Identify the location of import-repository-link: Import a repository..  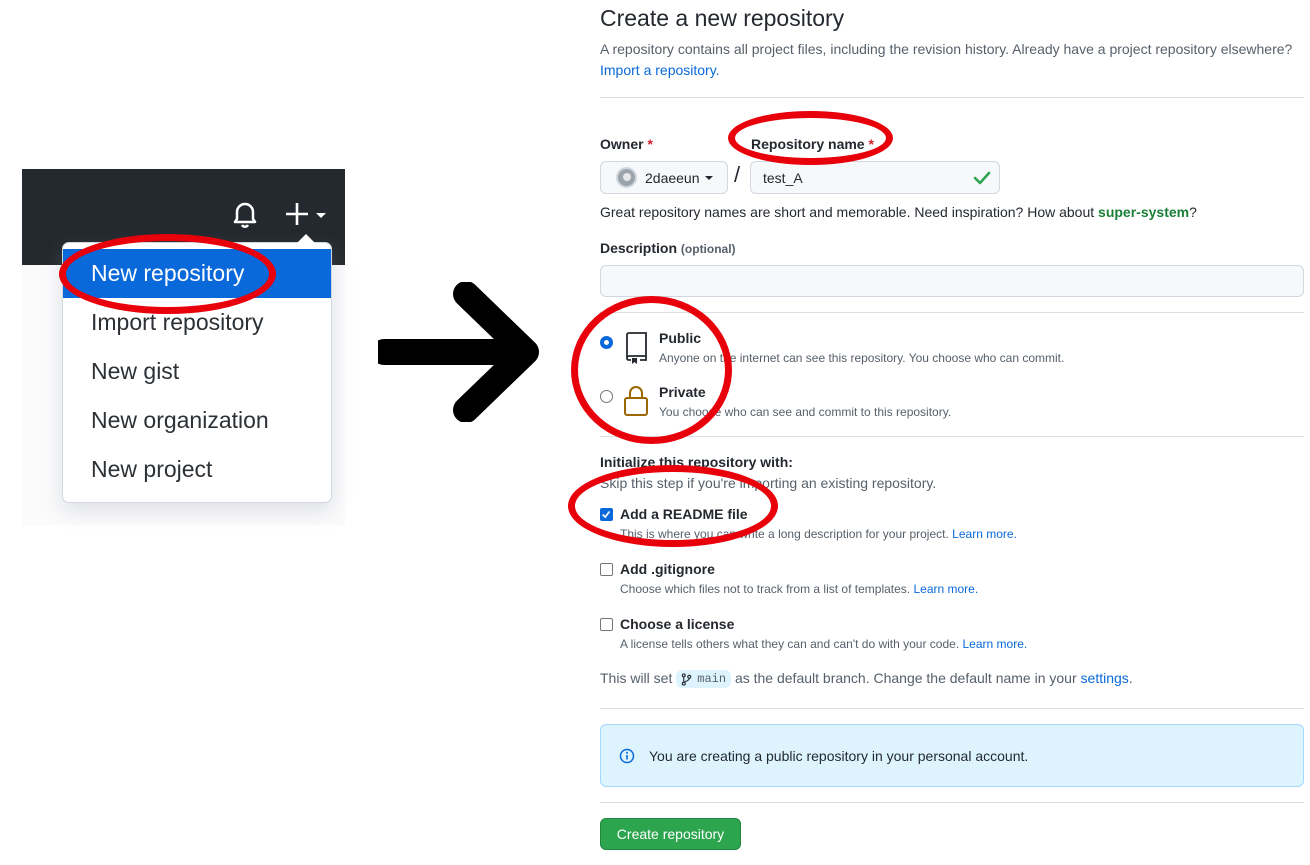
(660, 70).